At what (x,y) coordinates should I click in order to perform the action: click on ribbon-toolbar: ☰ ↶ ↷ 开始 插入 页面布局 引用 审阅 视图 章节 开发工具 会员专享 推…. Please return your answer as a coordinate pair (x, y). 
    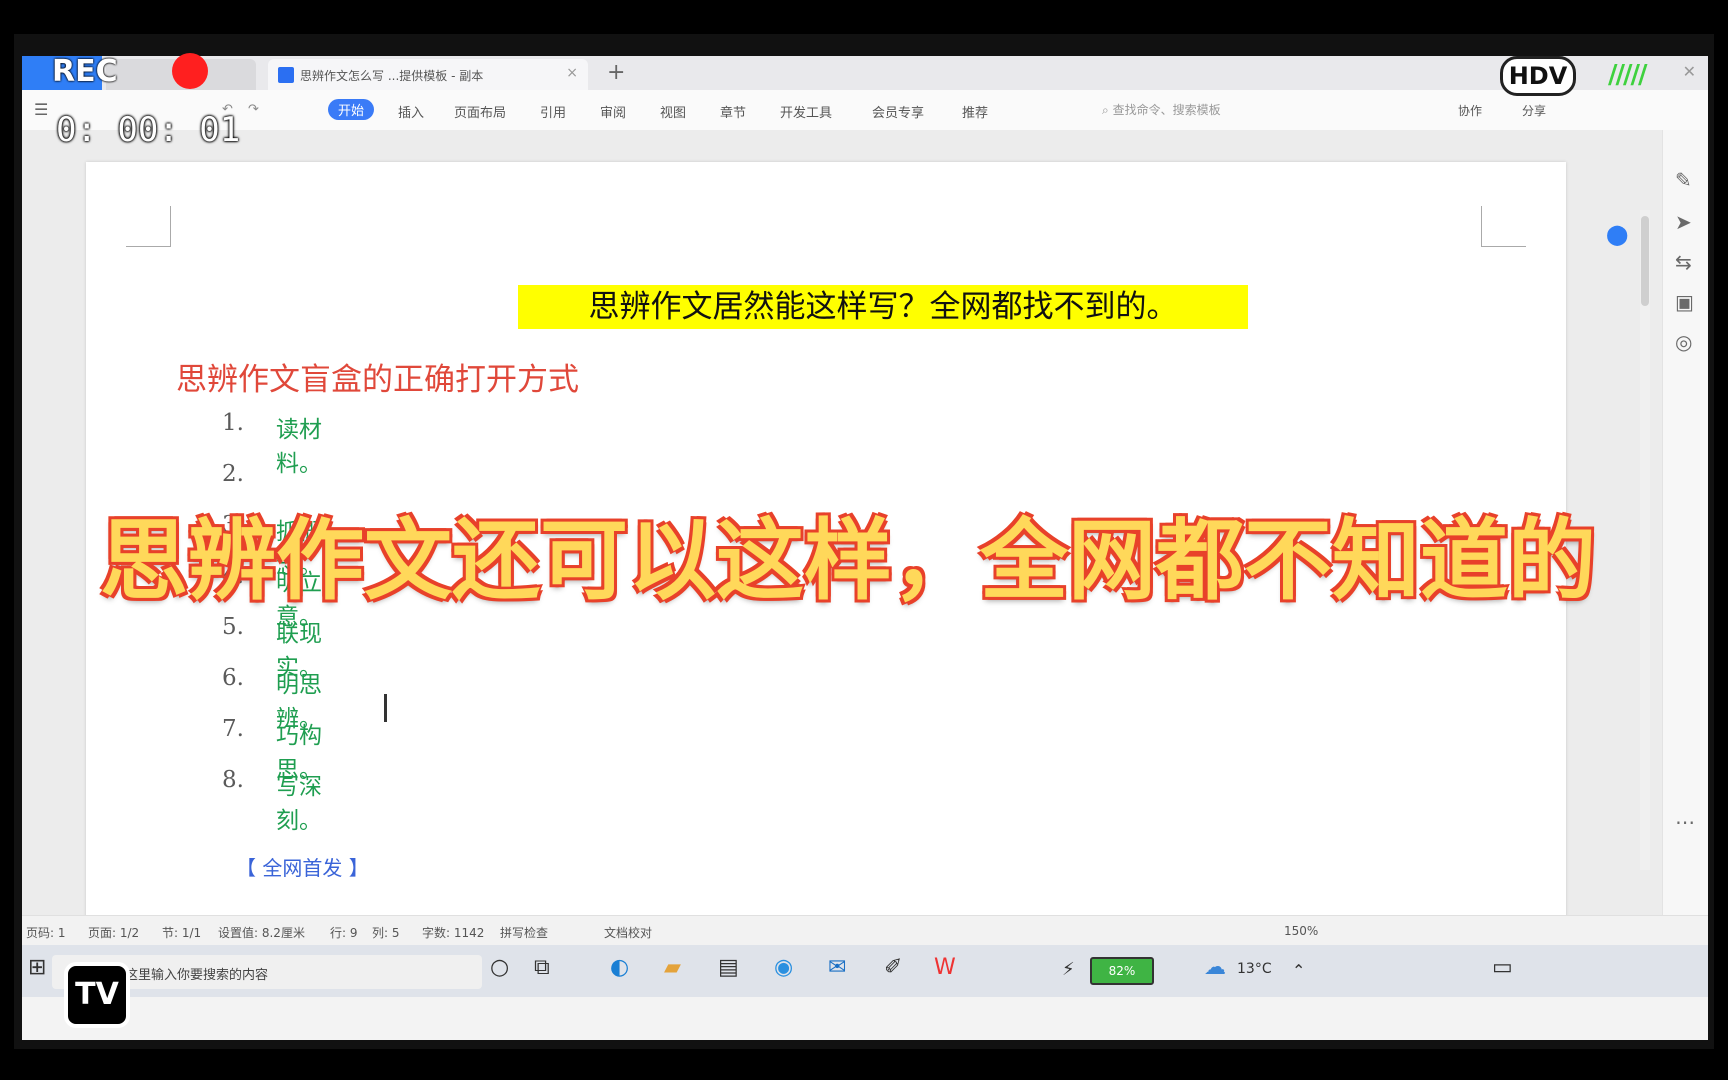
    Looking at the image, I should click on (865, 110).